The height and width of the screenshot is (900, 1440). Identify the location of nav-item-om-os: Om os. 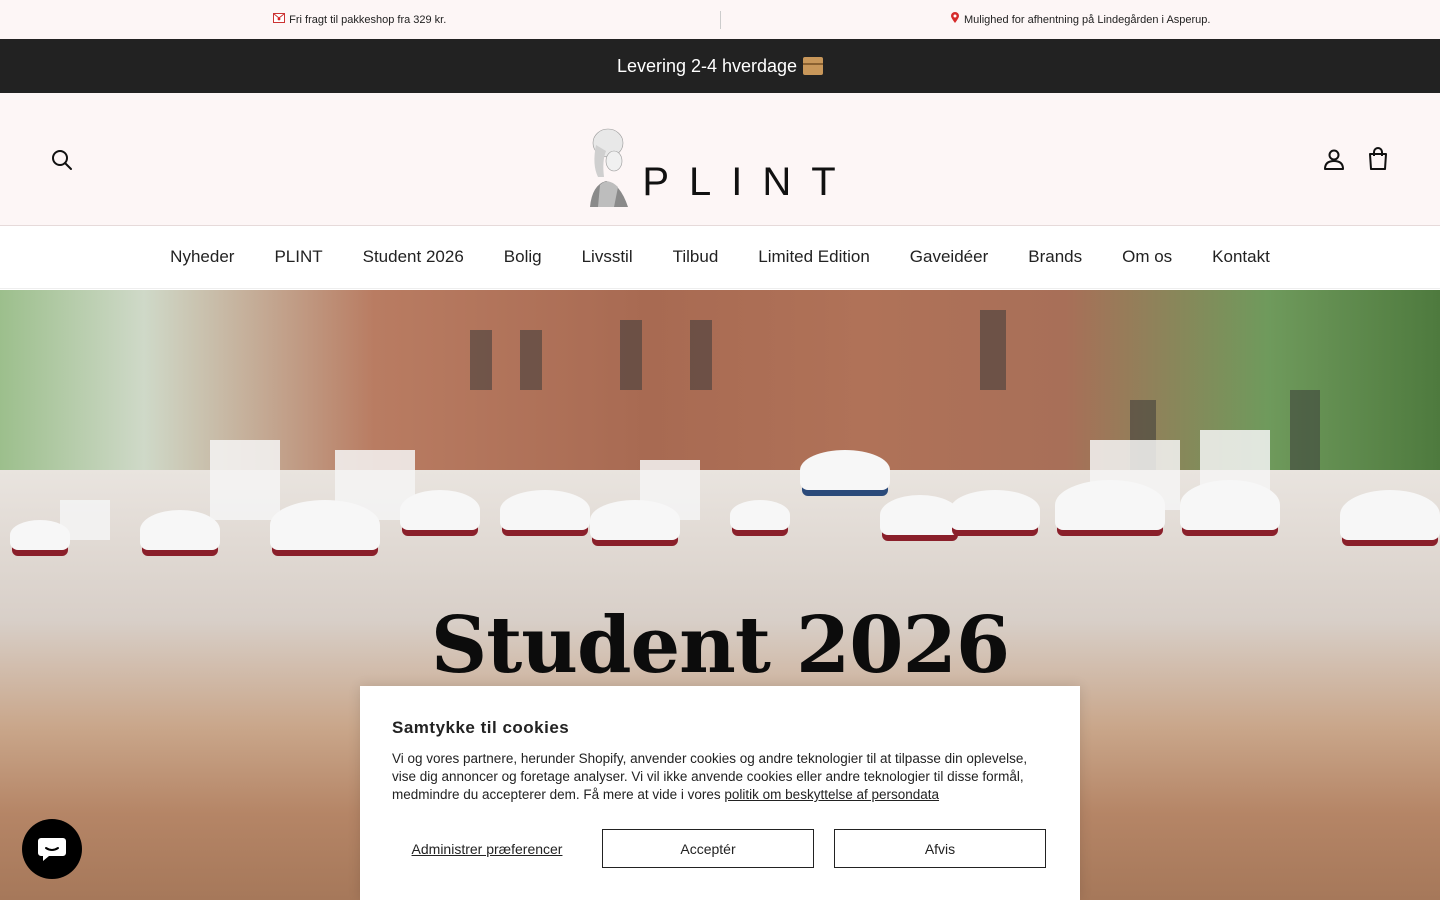
(1147, 257).